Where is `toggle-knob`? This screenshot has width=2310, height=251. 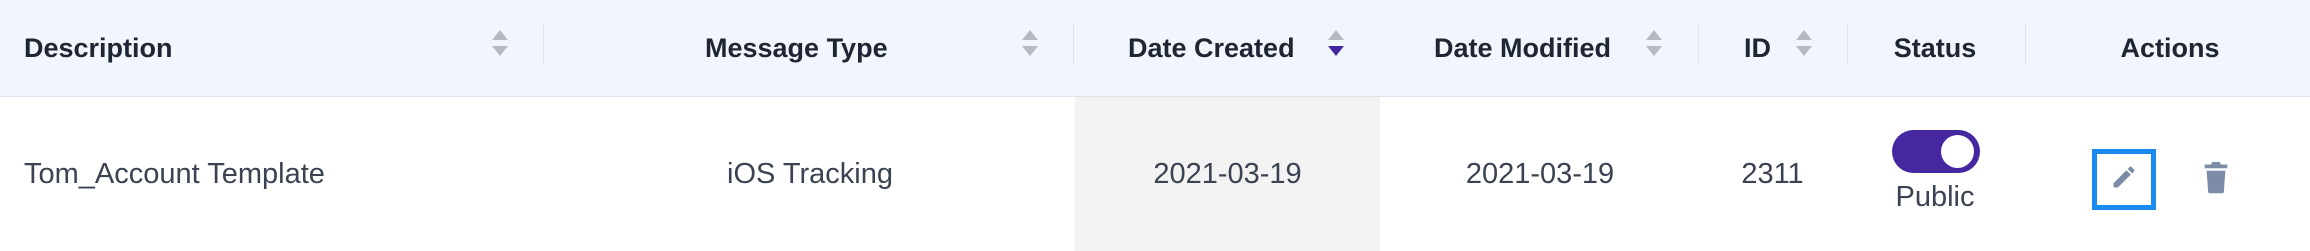 toggle-knob is located at coordinates (1957, 151).